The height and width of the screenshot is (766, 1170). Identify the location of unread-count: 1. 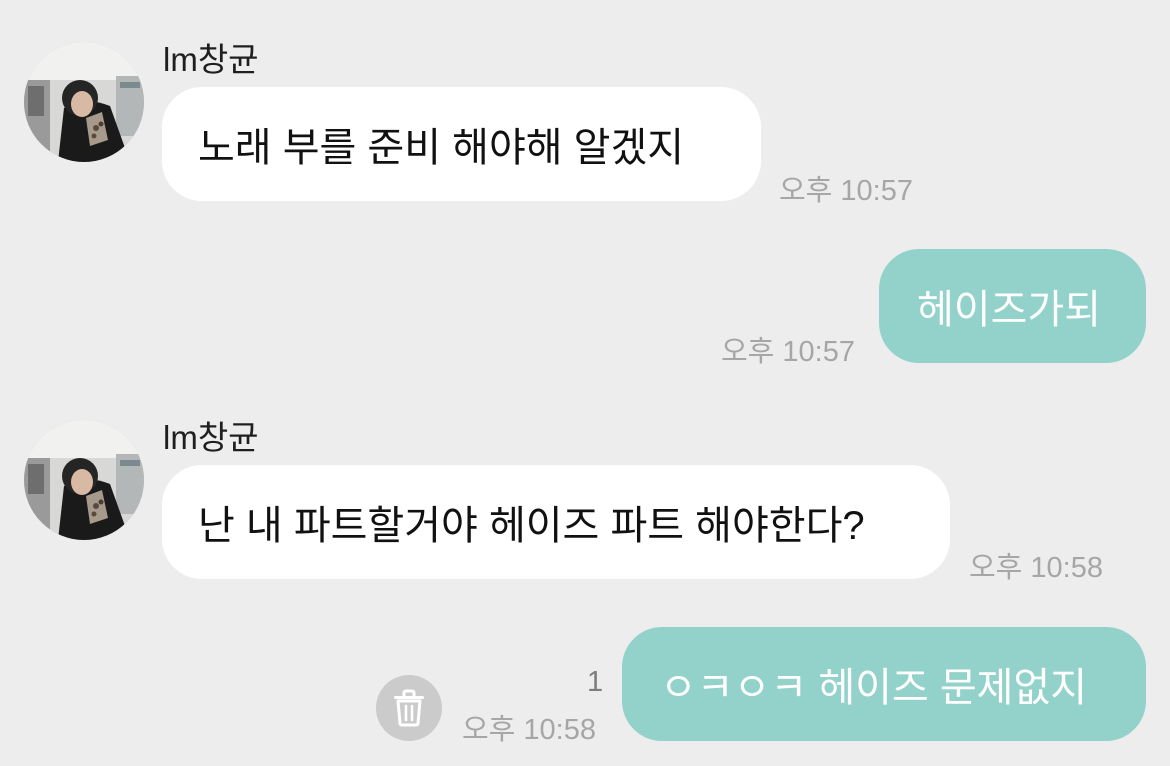
(595, 682).